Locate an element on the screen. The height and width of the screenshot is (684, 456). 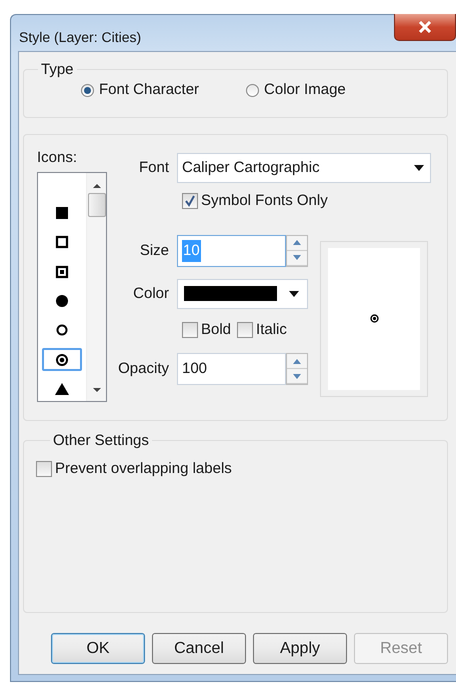
dialog-button: Apply is located at coordinates (300, 648).